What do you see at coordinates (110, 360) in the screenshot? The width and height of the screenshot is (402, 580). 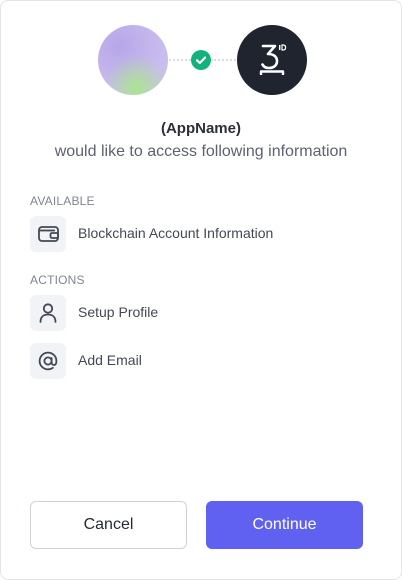 I see `list-item-label: Add Email` at bounding box center [110, 360].